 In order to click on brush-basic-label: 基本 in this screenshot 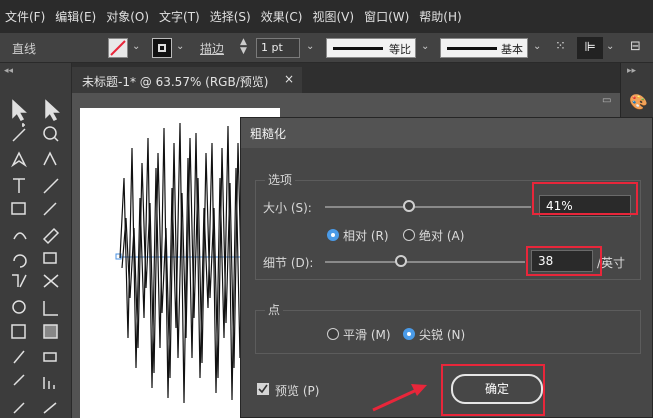, I will do `click(512, 49)`.